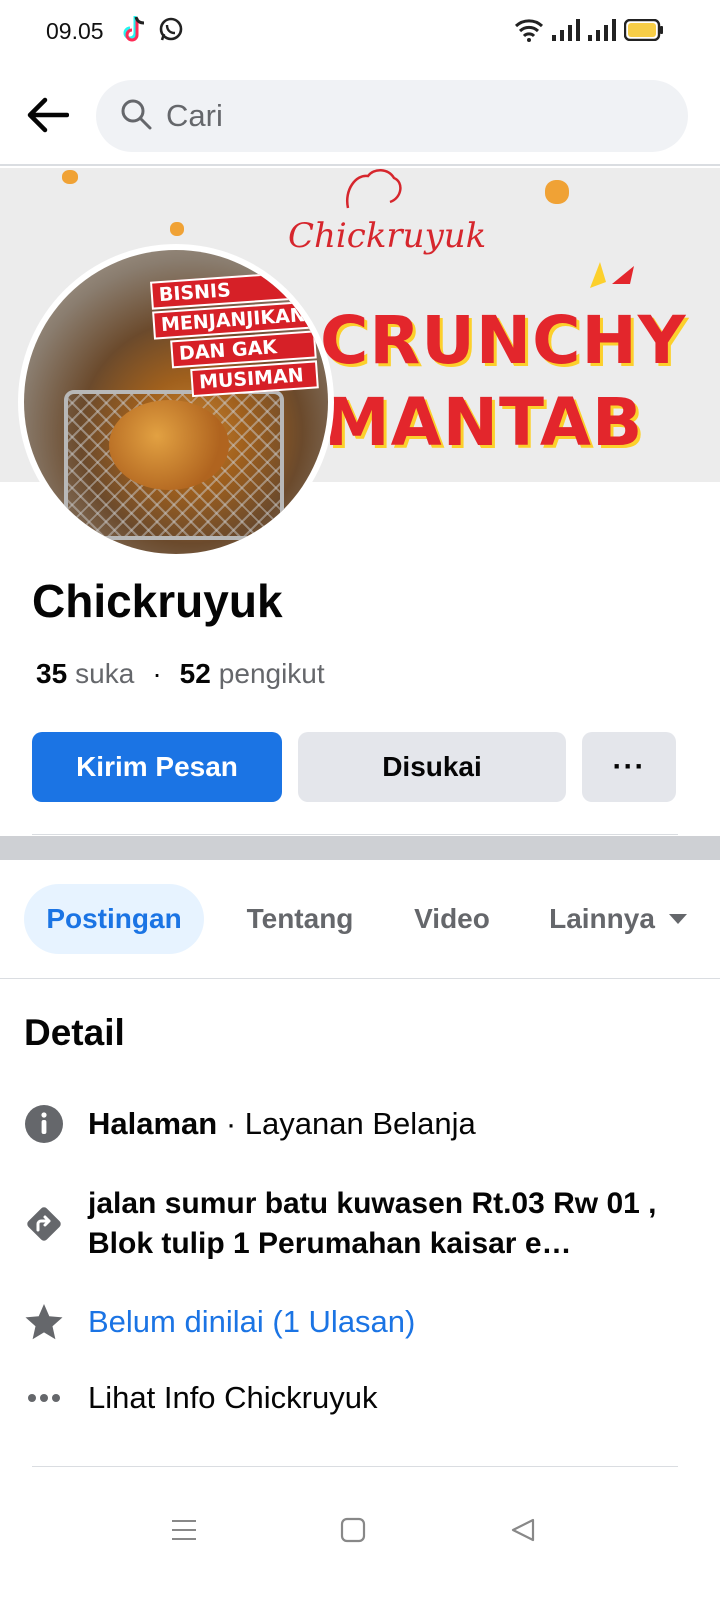 The height and width of the screenshot is (1600, 720). I want to click on profile-image: BISNIS MENJANJIKAN DAN GAK MUSIMAN, so click(176, 402).